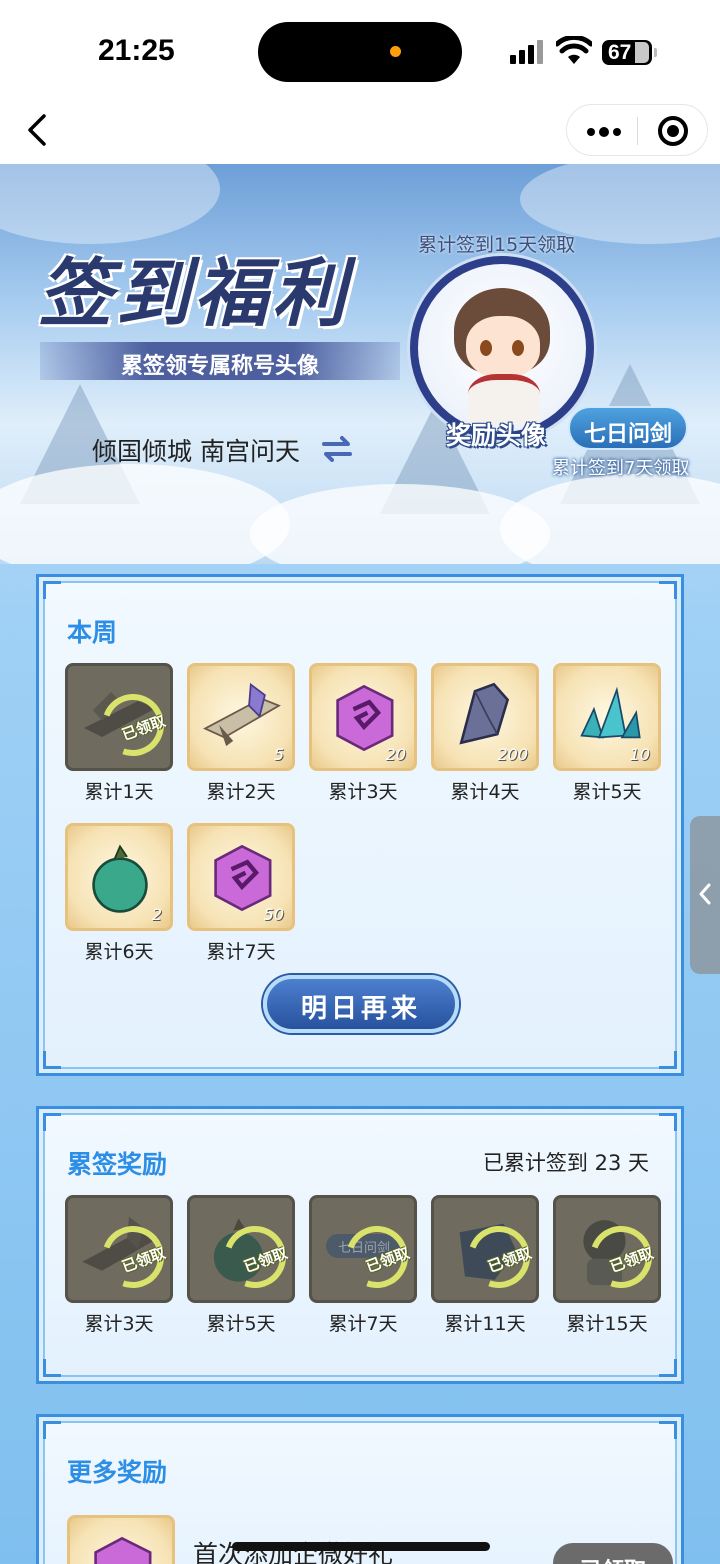 Image resolution: width=720 pixels, height=1564 pixels. I want to click on medicine-pouch-icon, so click(120, 878).